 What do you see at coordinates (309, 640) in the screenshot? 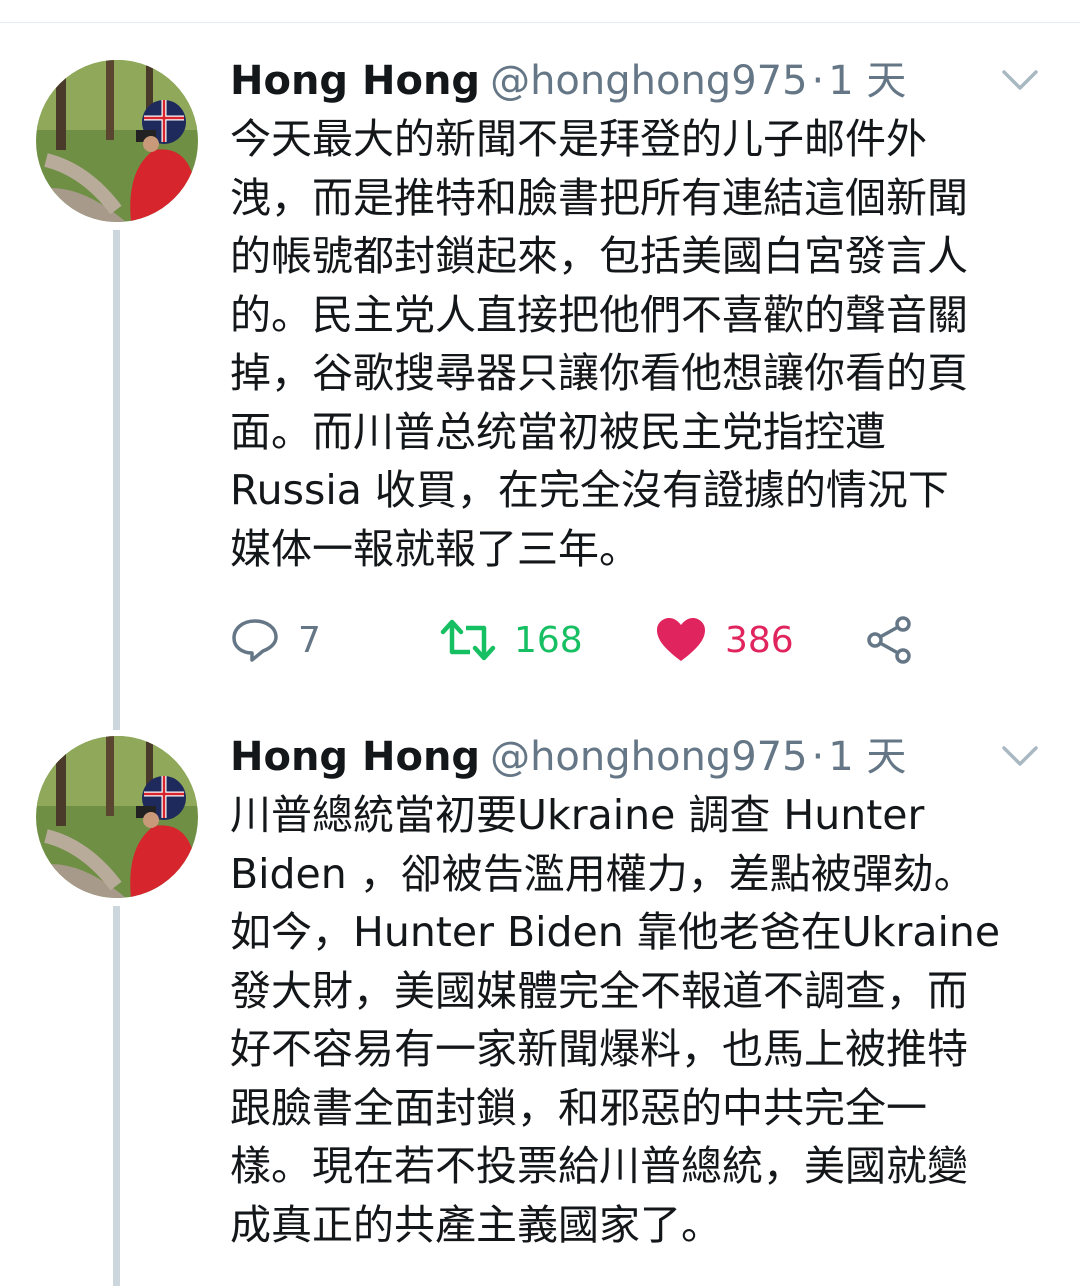
I see `reply-count: 7` at bounding box center [309, 640].